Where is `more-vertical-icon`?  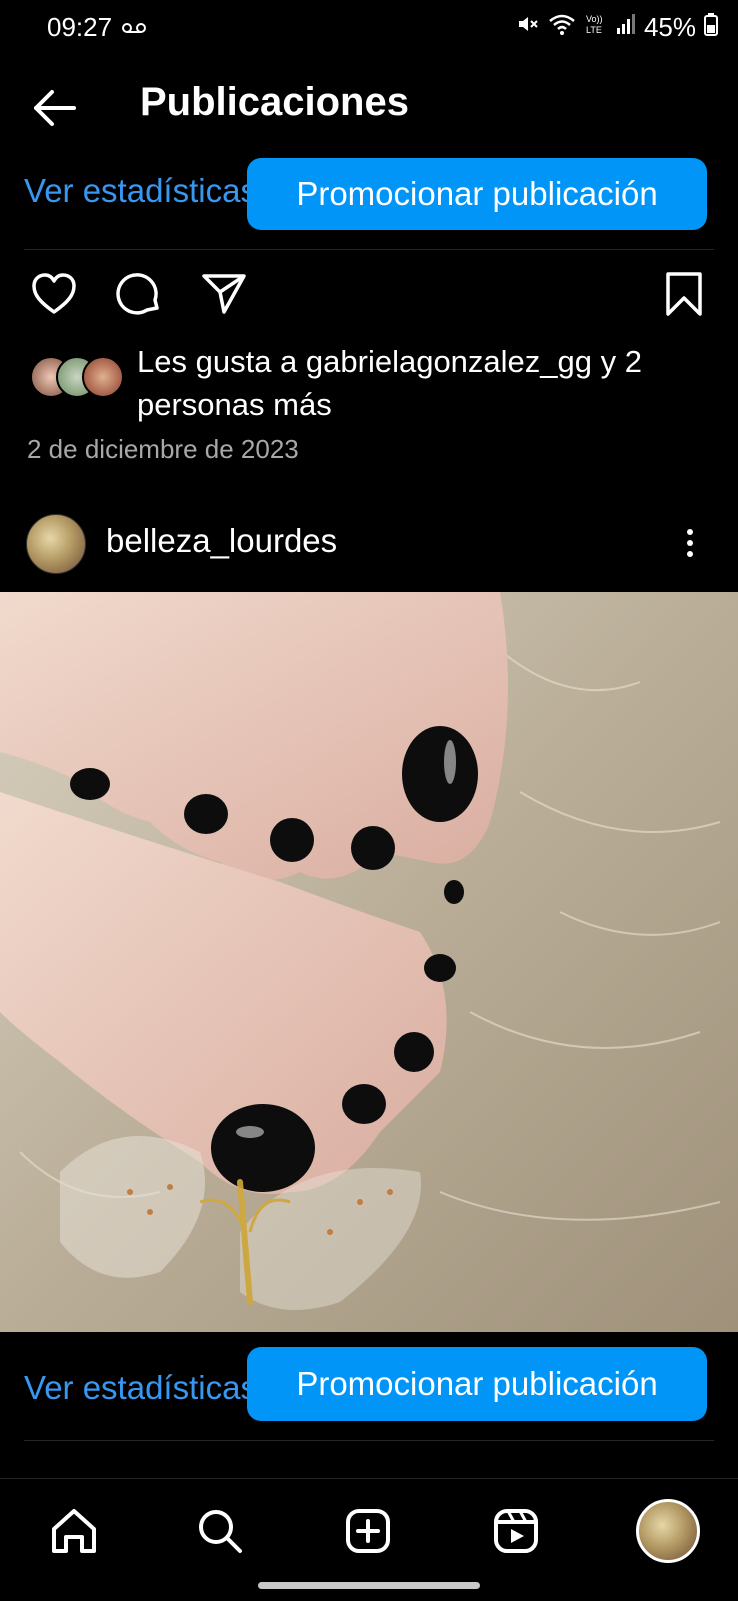 more-vertical-icon is located at coordinates (690, 543).